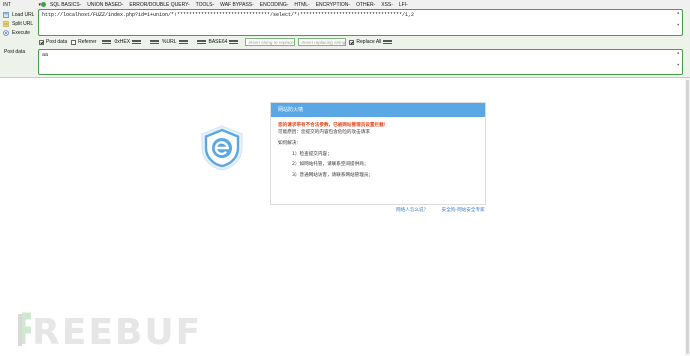  Describe the element at coordinates (365, 5) in the screenshot. I see `menu-other: OTHER-` at that location.